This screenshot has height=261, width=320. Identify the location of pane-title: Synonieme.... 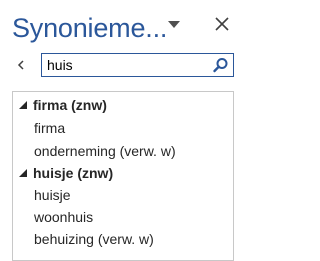
(90, 28).